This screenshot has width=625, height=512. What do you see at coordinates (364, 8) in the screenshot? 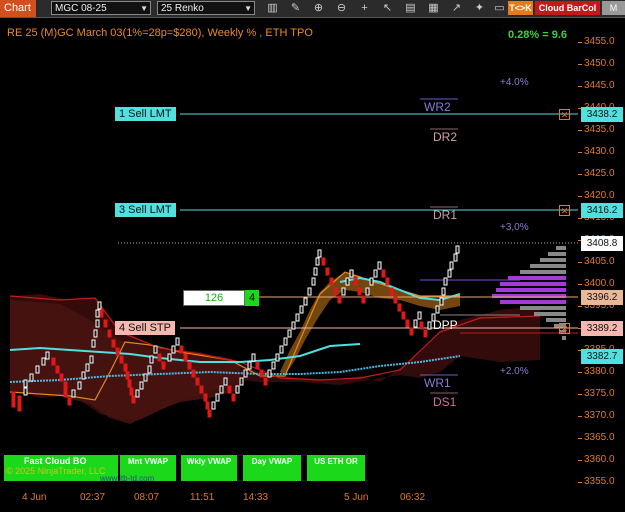
I see `crosshair-icon: +` at bounding box center [364, 8].